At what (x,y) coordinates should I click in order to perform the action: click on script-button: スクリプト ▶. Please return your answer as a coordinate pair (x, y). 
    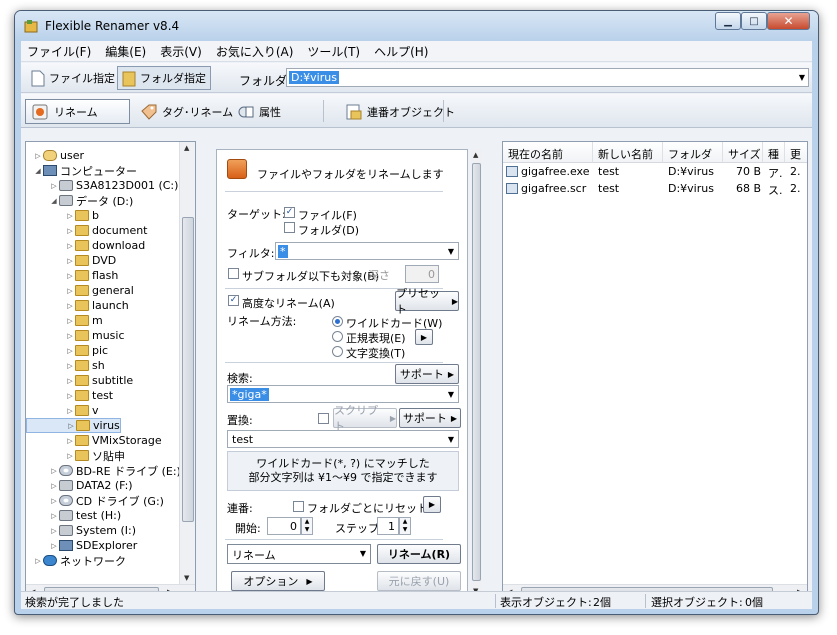
    Looking at the image, I should click on (365, 418).